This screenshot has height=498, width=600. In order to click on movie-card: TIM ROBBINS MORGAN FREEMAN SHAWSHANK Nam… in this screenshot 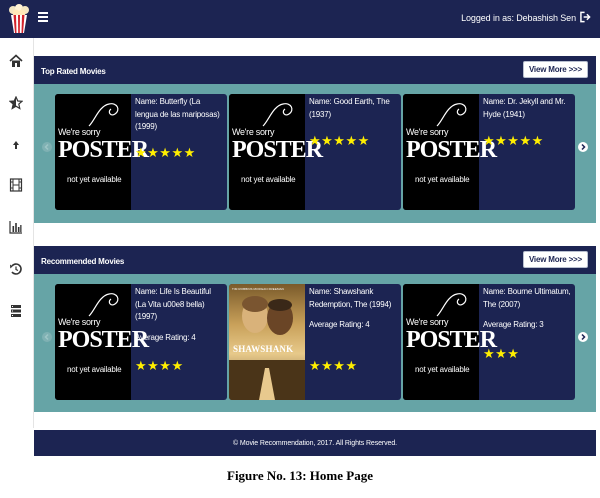, I will do `click(315, 342)`.